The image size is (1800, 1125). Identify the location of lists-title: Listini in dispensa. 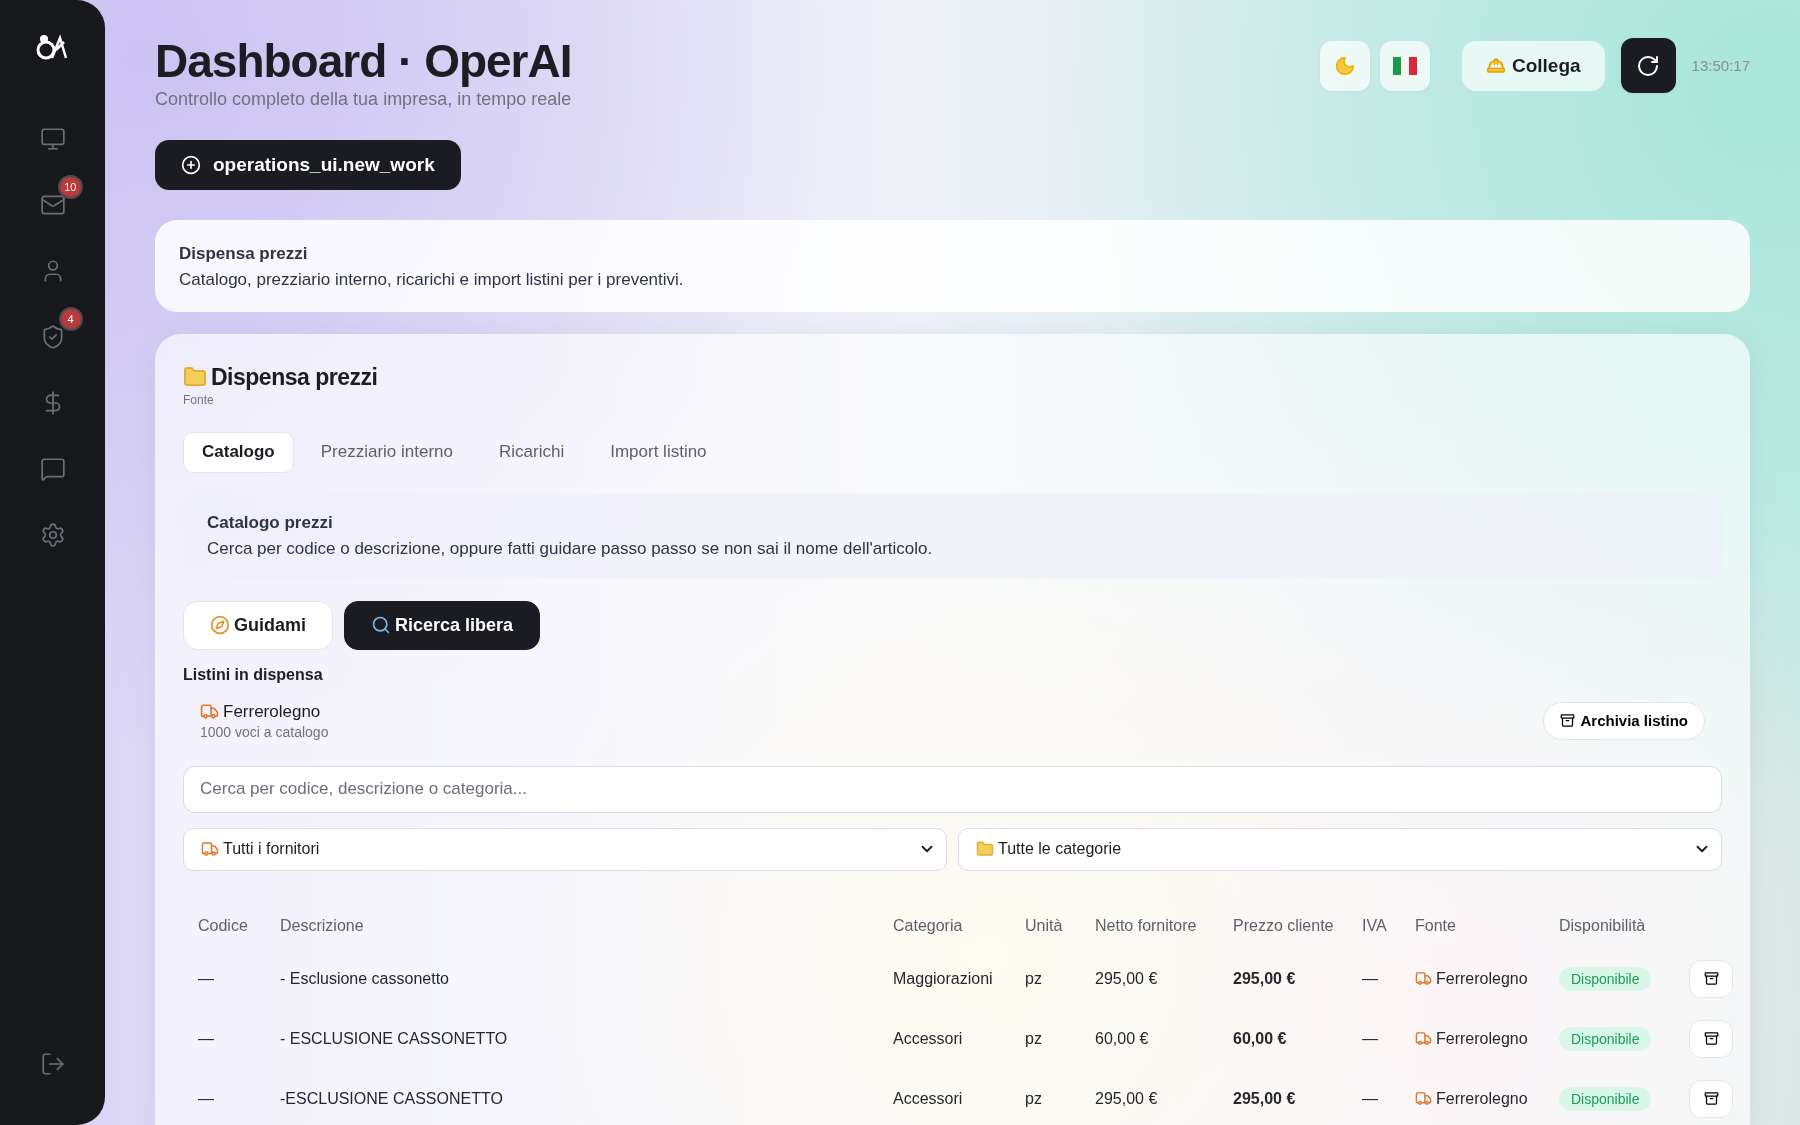
(253, 674).